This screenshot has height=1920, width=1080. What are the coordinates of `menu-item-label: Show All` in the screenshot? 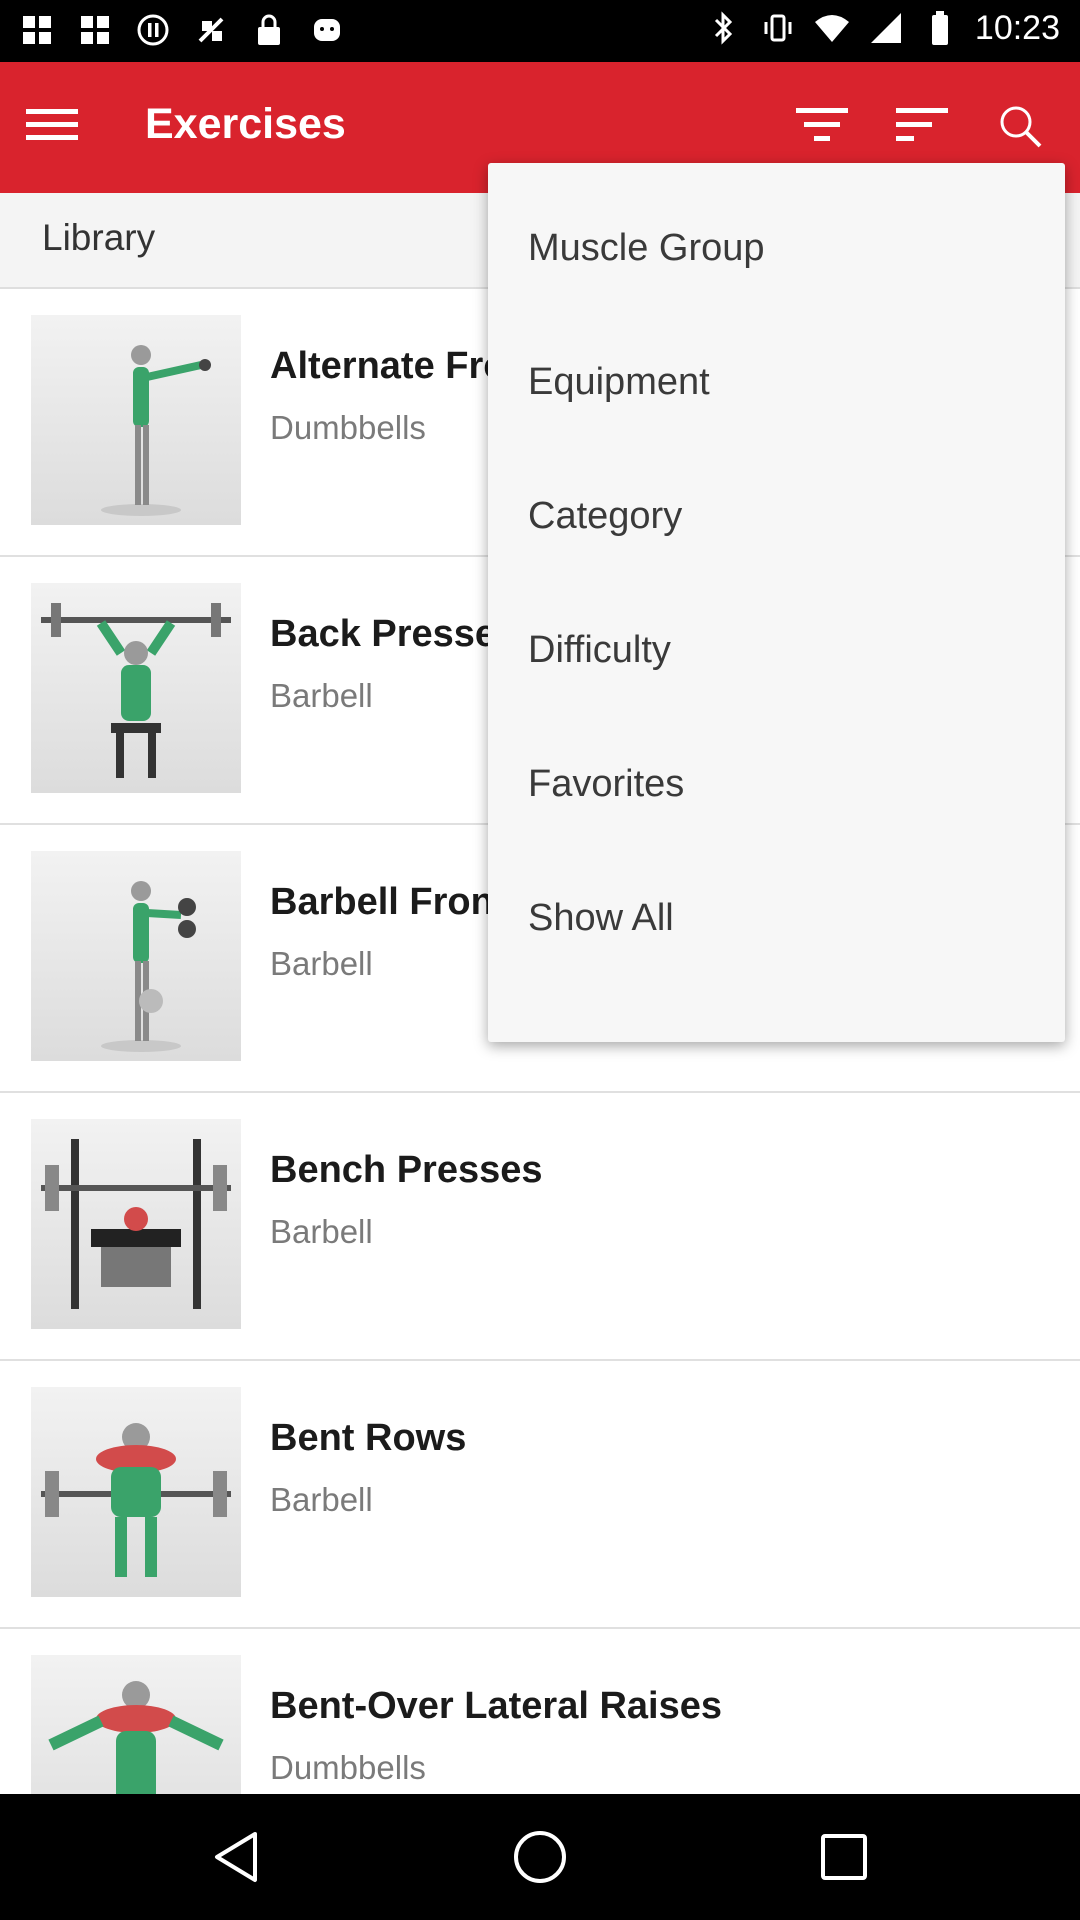 It's located at (601, 917).